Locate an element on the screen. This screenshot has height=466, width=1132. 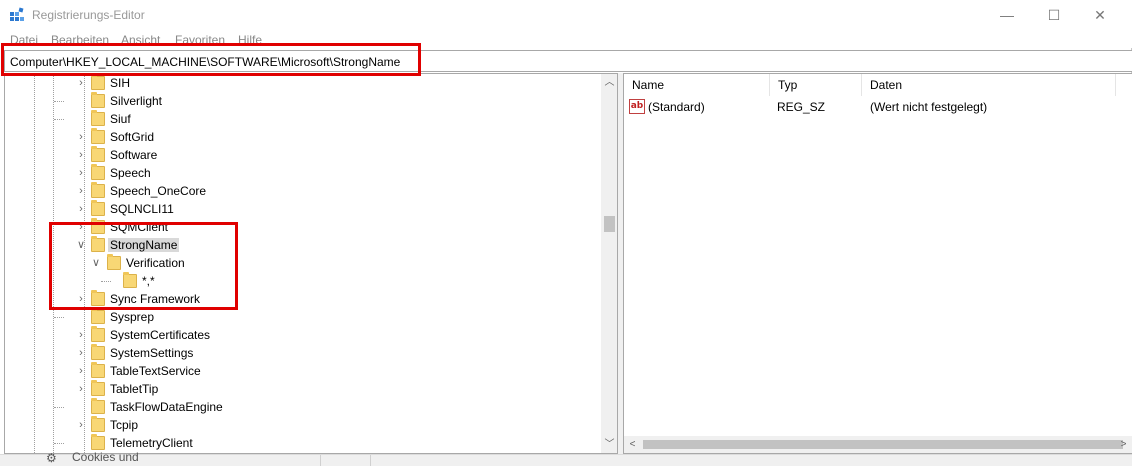
tree-item: › SIH is located at coordinates (303, 83).